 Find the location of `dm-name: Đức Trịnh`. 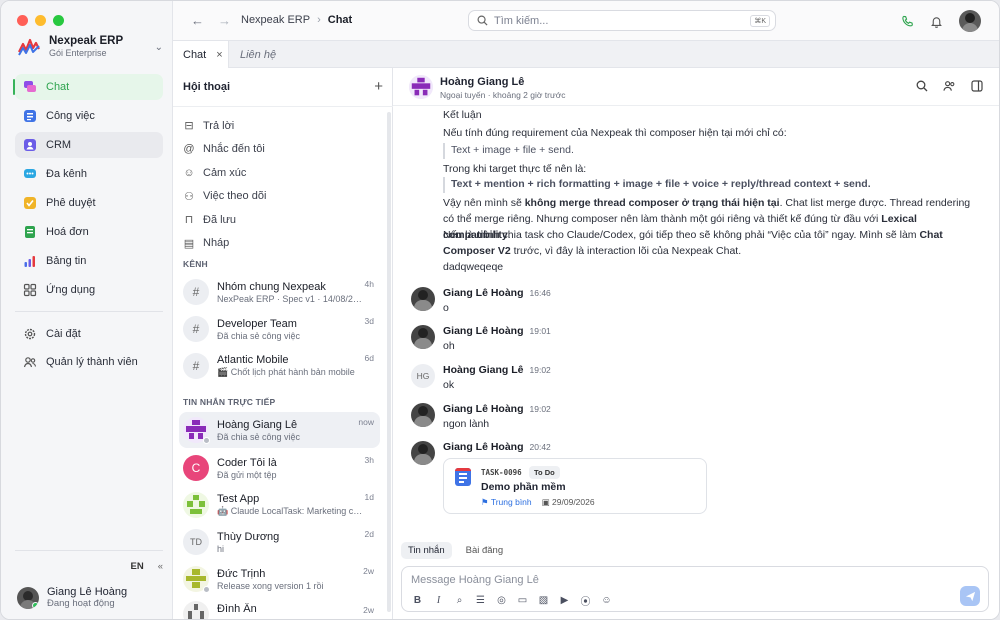

dm-name: Đức Trịnh is located at coordinates (241, 573).